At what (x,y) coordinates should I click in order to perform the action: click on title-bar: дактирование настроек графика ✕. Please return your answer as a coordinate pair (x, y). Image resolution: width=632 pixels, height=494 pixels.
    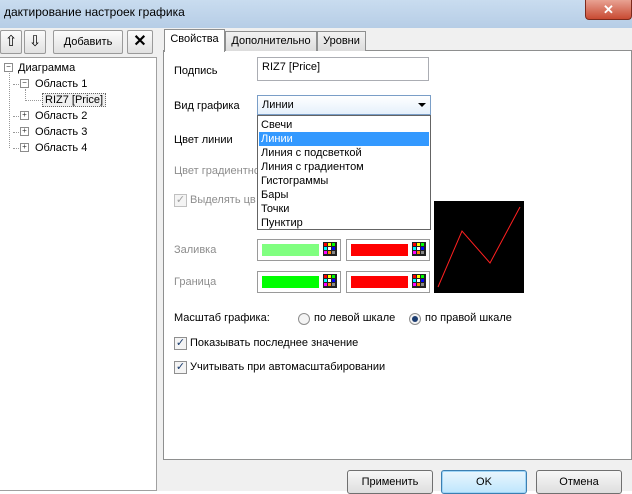
    Looking at the image, I should click on (316, 14).